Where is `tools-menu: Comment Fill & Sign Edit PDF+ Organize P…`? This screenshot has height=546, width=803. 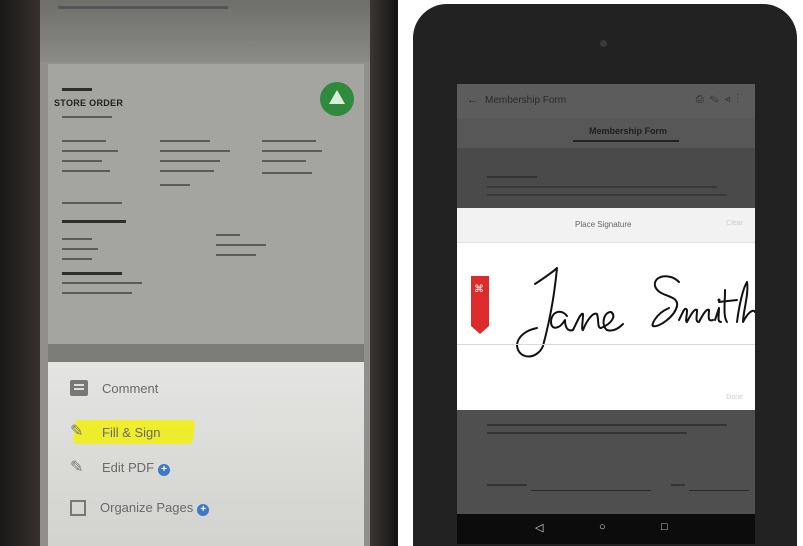 tools-menu: Comment Fill & Sign Edit PDF+ Organize P… is located at coordinates (206, 454).